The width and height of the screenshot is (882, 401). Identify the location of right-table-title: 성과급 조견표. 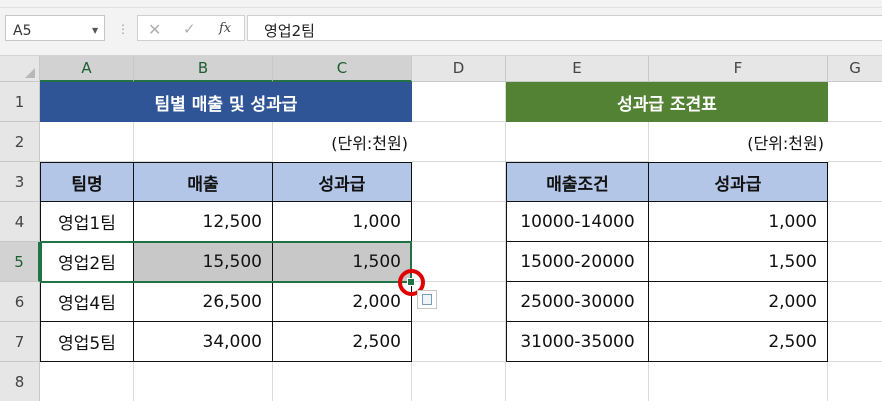
(667, 102).